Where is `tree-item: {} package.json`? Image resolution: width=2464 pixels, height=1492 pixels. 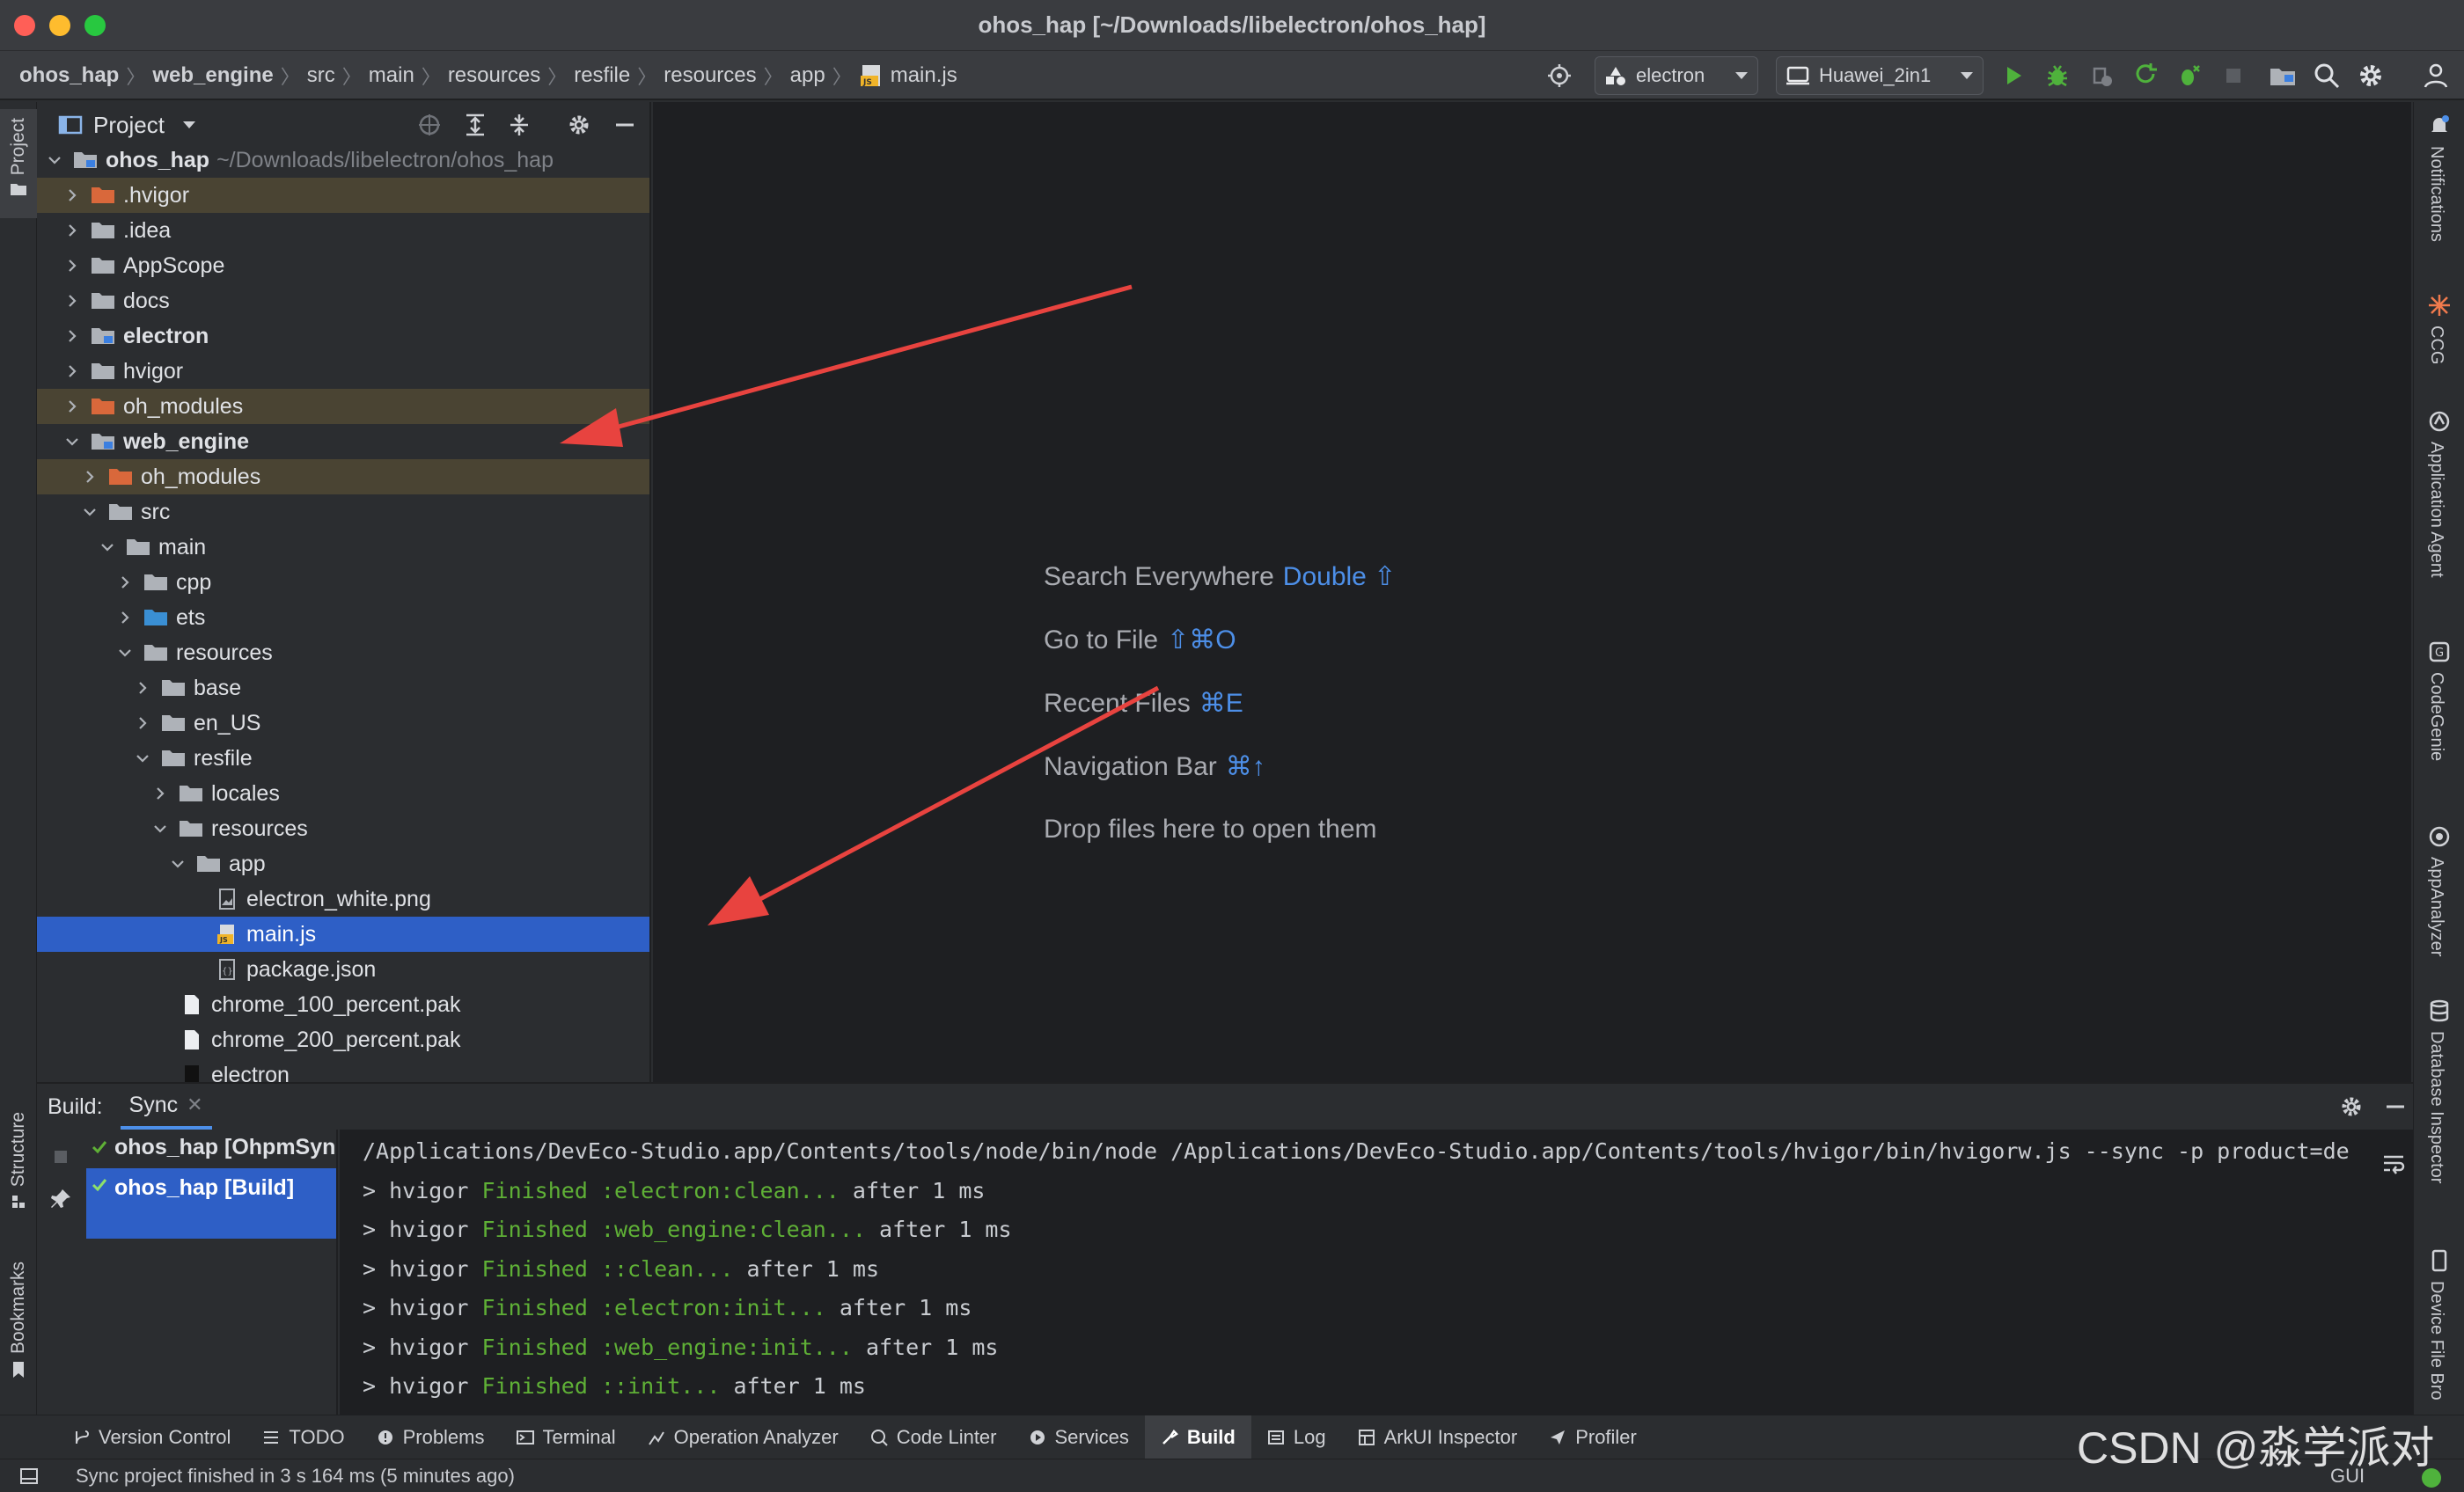
tree-item: {} package.json is located at coordinates (343, 970).